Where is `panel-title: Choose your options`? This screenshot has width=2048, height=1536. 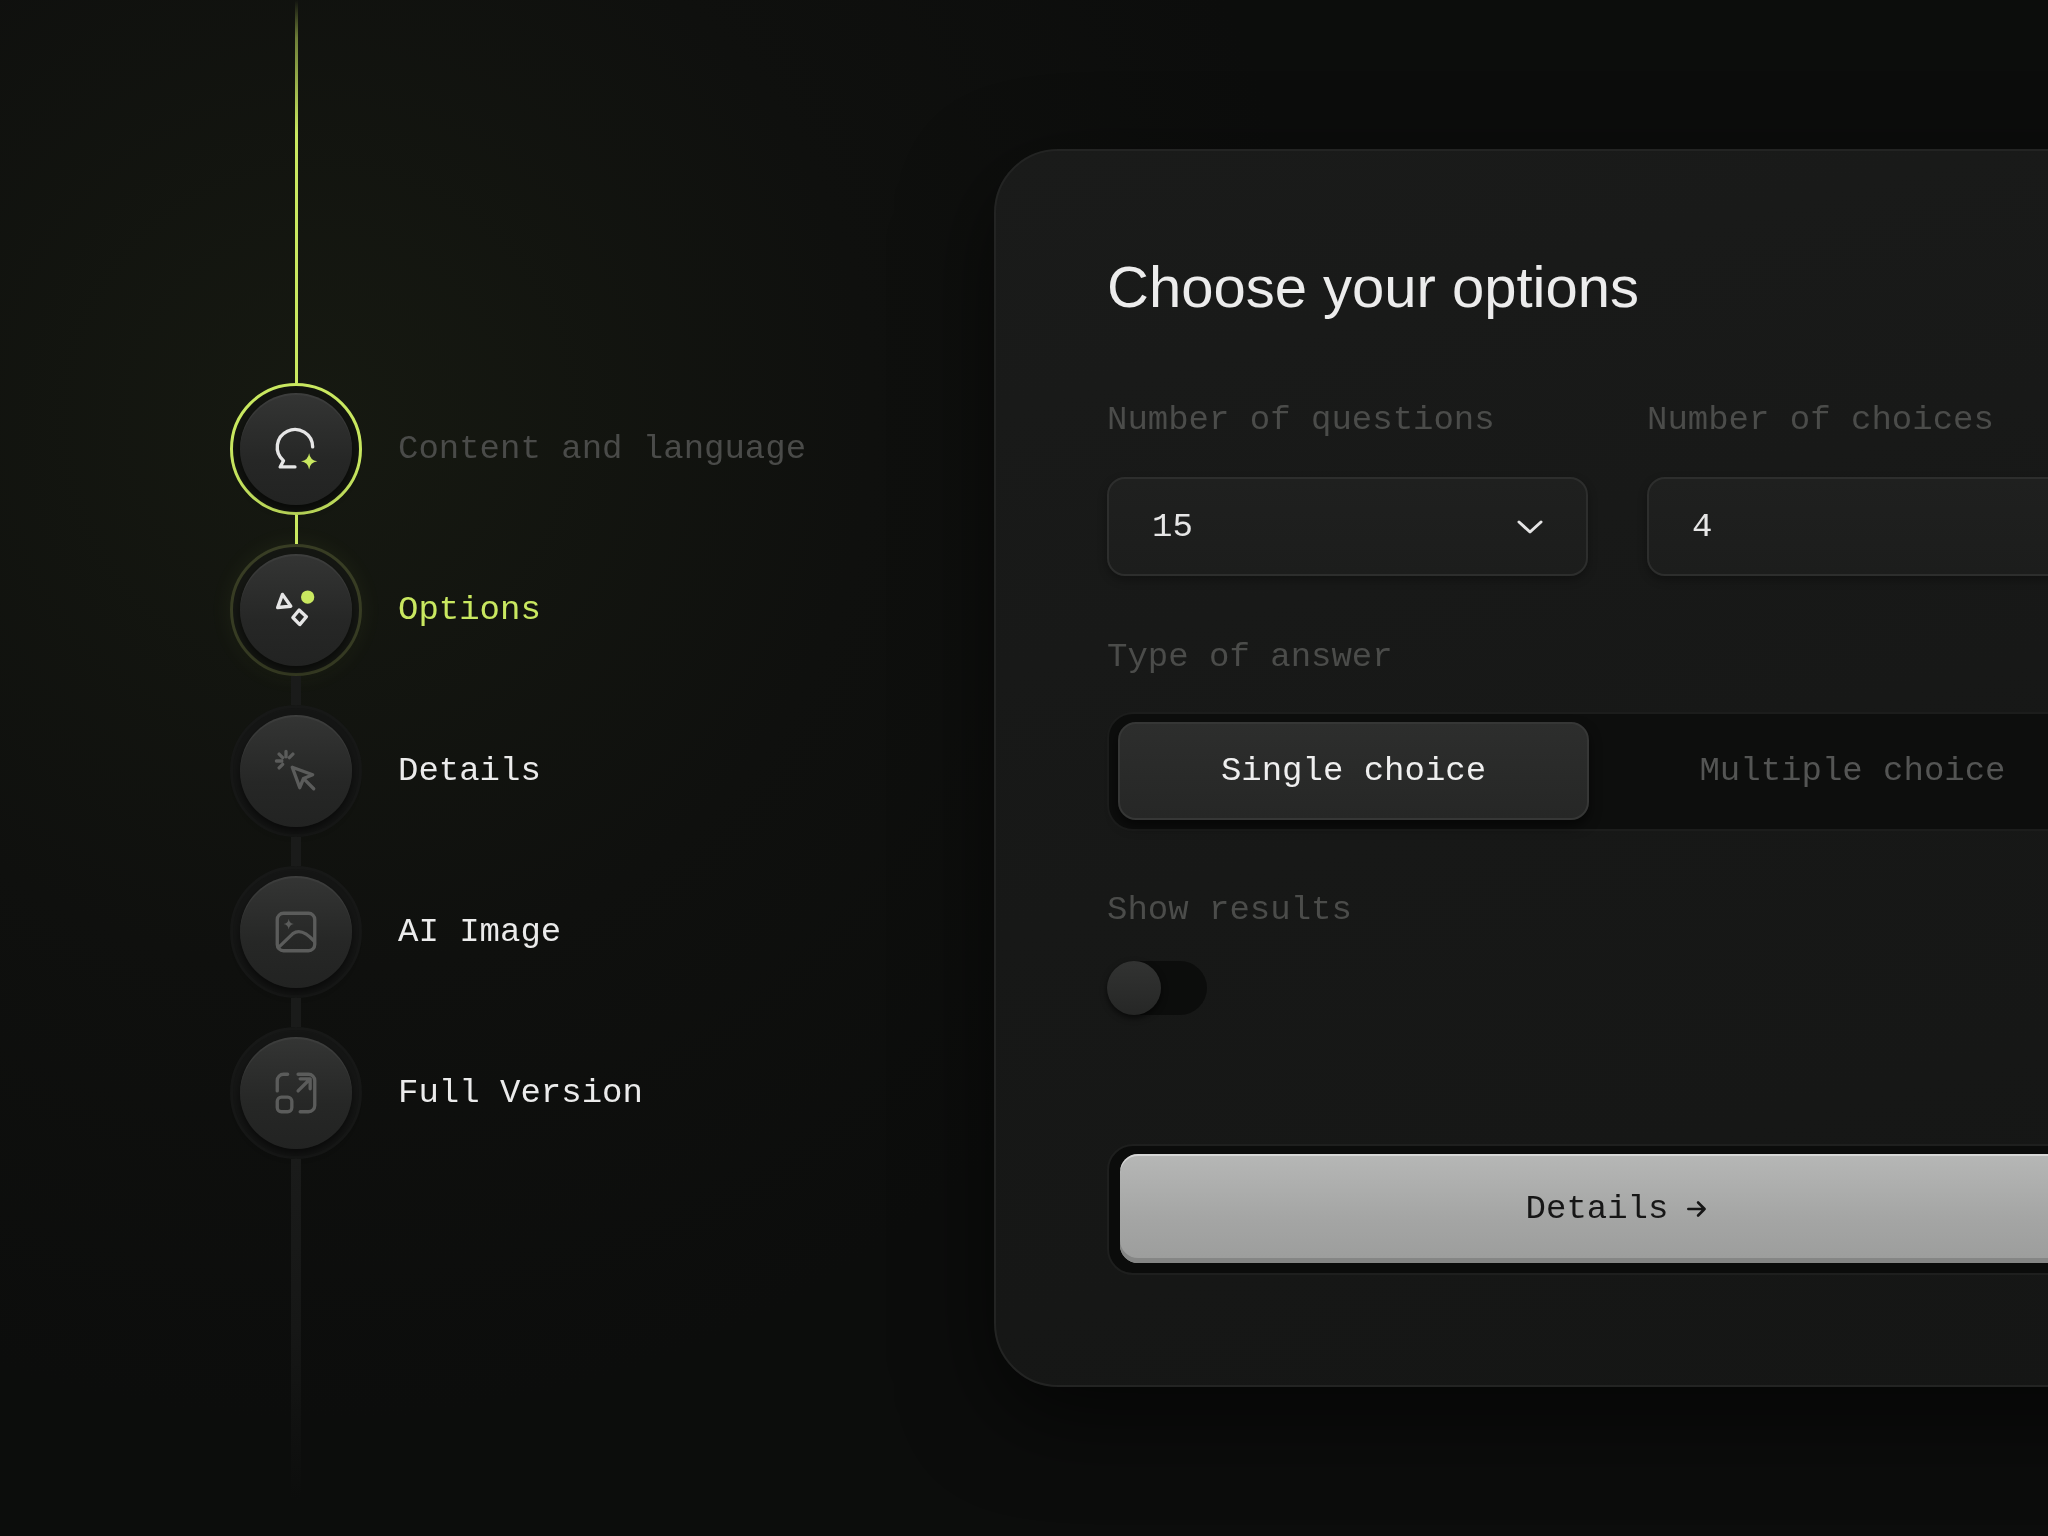
panel-title: Choose your options is located at coordinates (1373, 287).